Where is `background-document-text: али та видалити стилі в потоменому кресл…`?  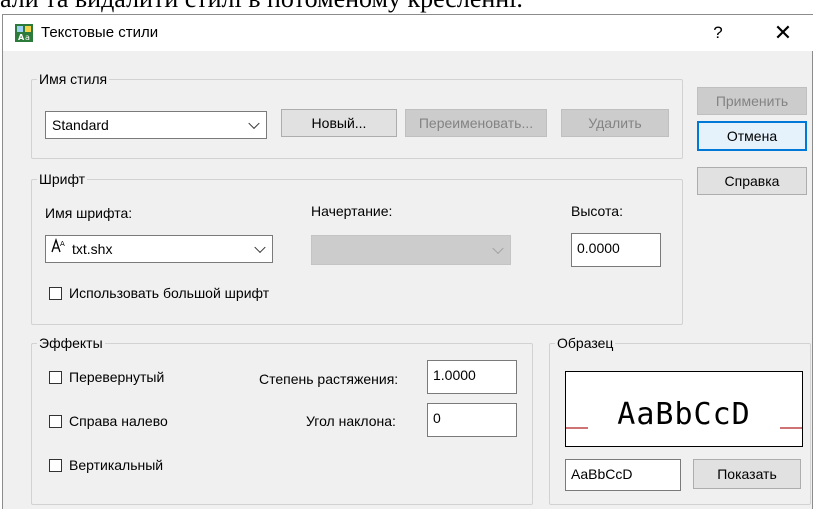 background-document-text: али та видалити стилі в потоменому кресл… is located at coordinates (407, 7).